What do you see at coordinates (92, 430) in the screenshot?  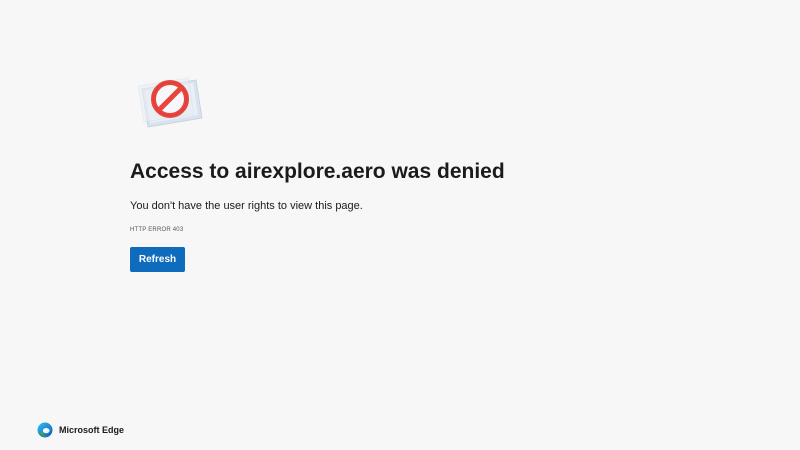 I see `brand-name: Microsoft Edge` at bounding box center [92, 430].